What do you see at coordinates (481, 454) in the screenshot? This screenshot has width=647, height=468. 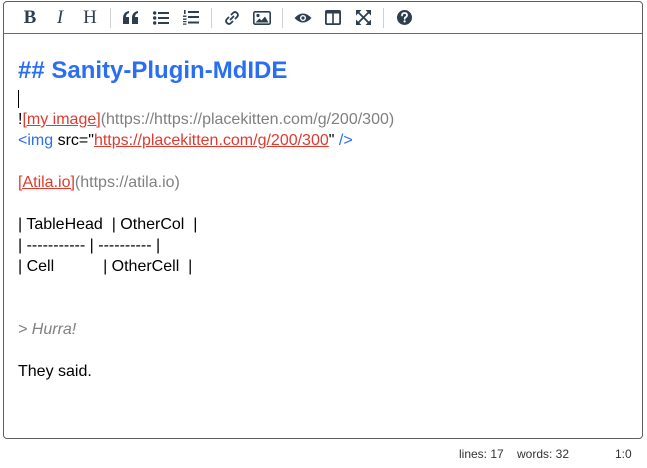 I see `lines-count: lines: 17` at bounding box center [481, 454].